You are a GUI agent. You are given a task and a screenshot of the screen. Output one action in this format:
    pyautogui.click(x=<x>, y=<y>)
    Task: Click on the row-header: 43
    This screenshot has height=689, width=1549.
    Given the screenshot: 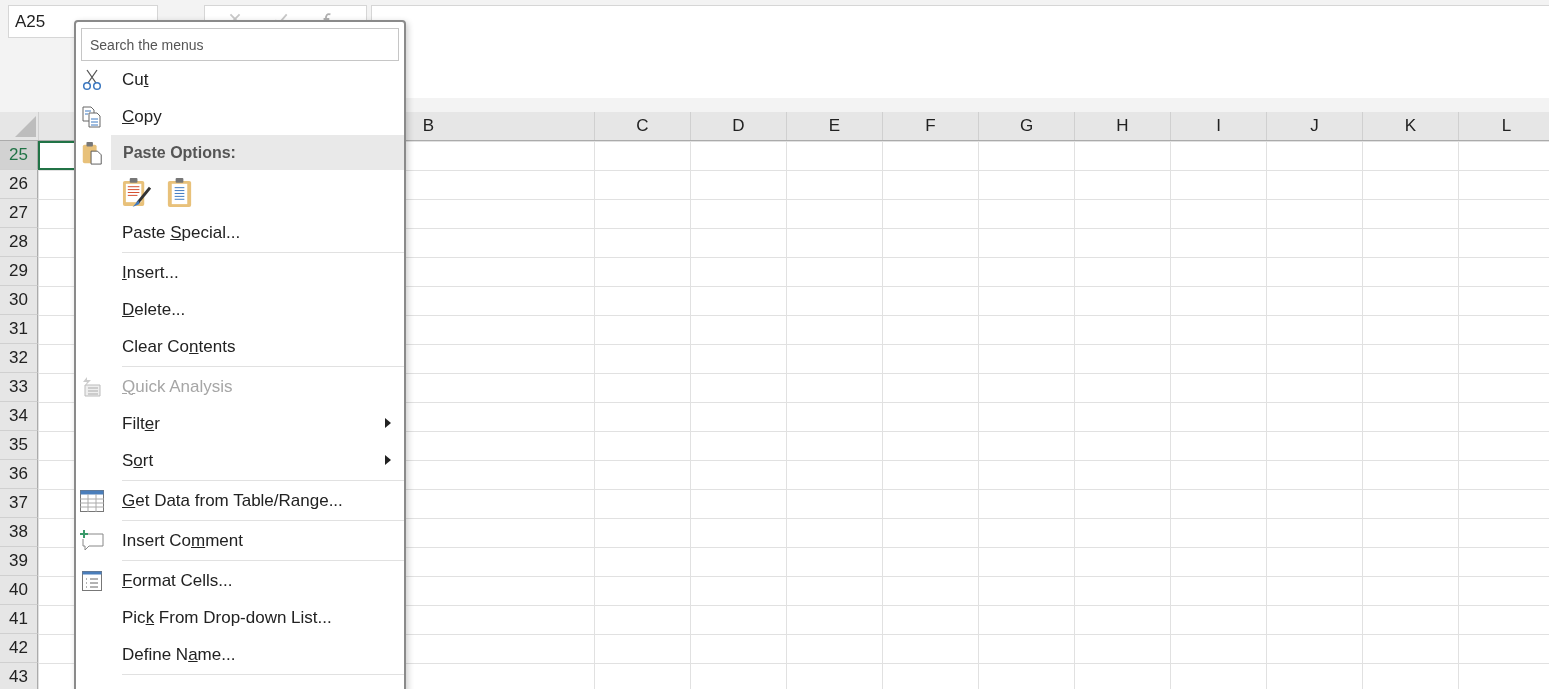 What is the action you would take?
    pyautogui.click(x=19, y=676)
    